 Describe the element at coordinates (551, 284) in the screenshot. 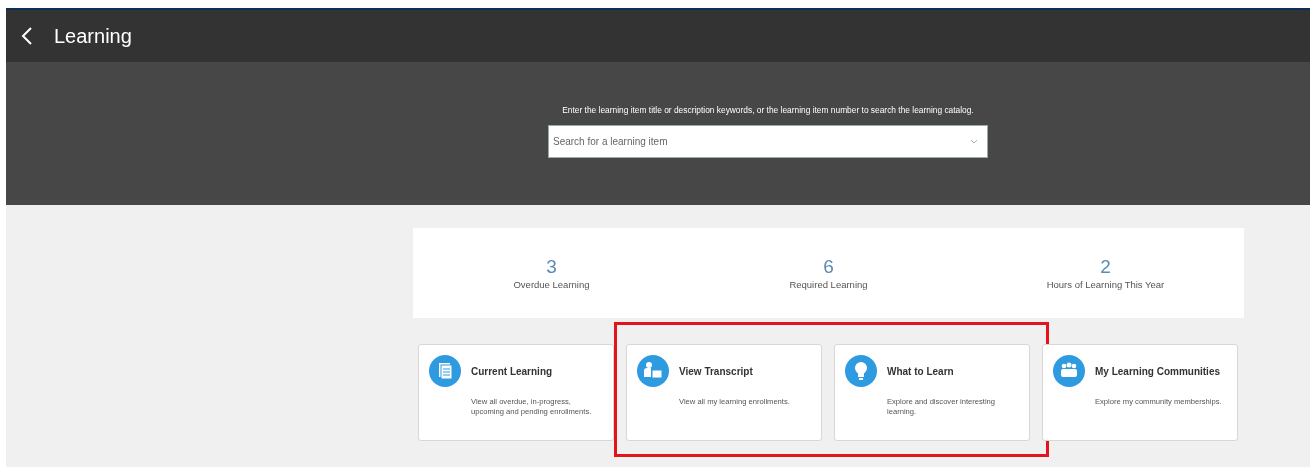

I see `stat-label: Overdue Learning` at that location.